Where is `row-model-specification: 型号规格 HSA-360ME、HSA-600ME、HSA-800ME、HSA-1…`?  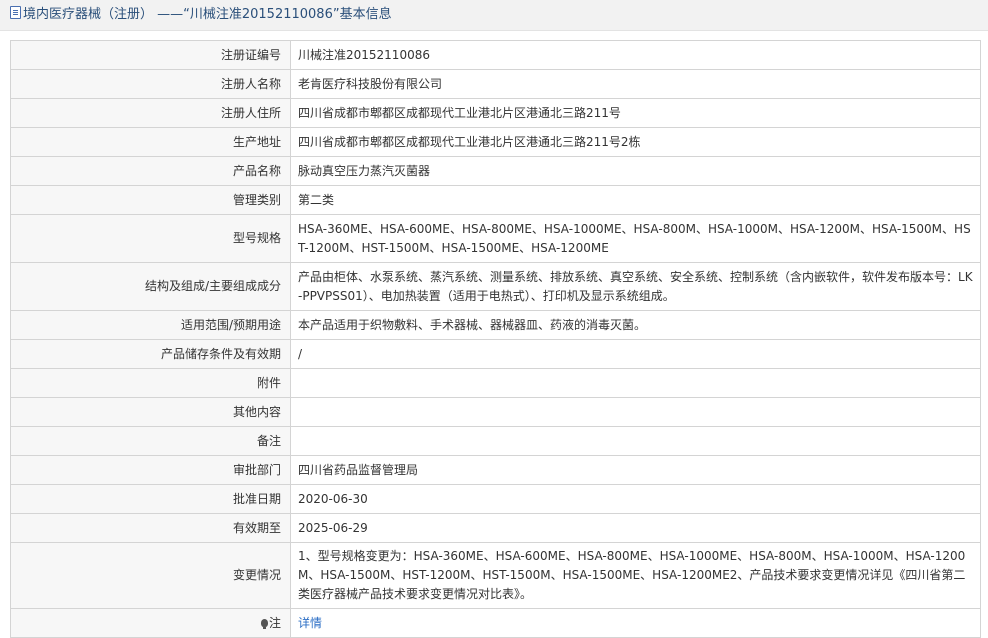
row-model-specification: 型号规格 HSA-360ME、HSA-600ME、HSA-800ME、HSA-1… is located at coordinates (495, 238).